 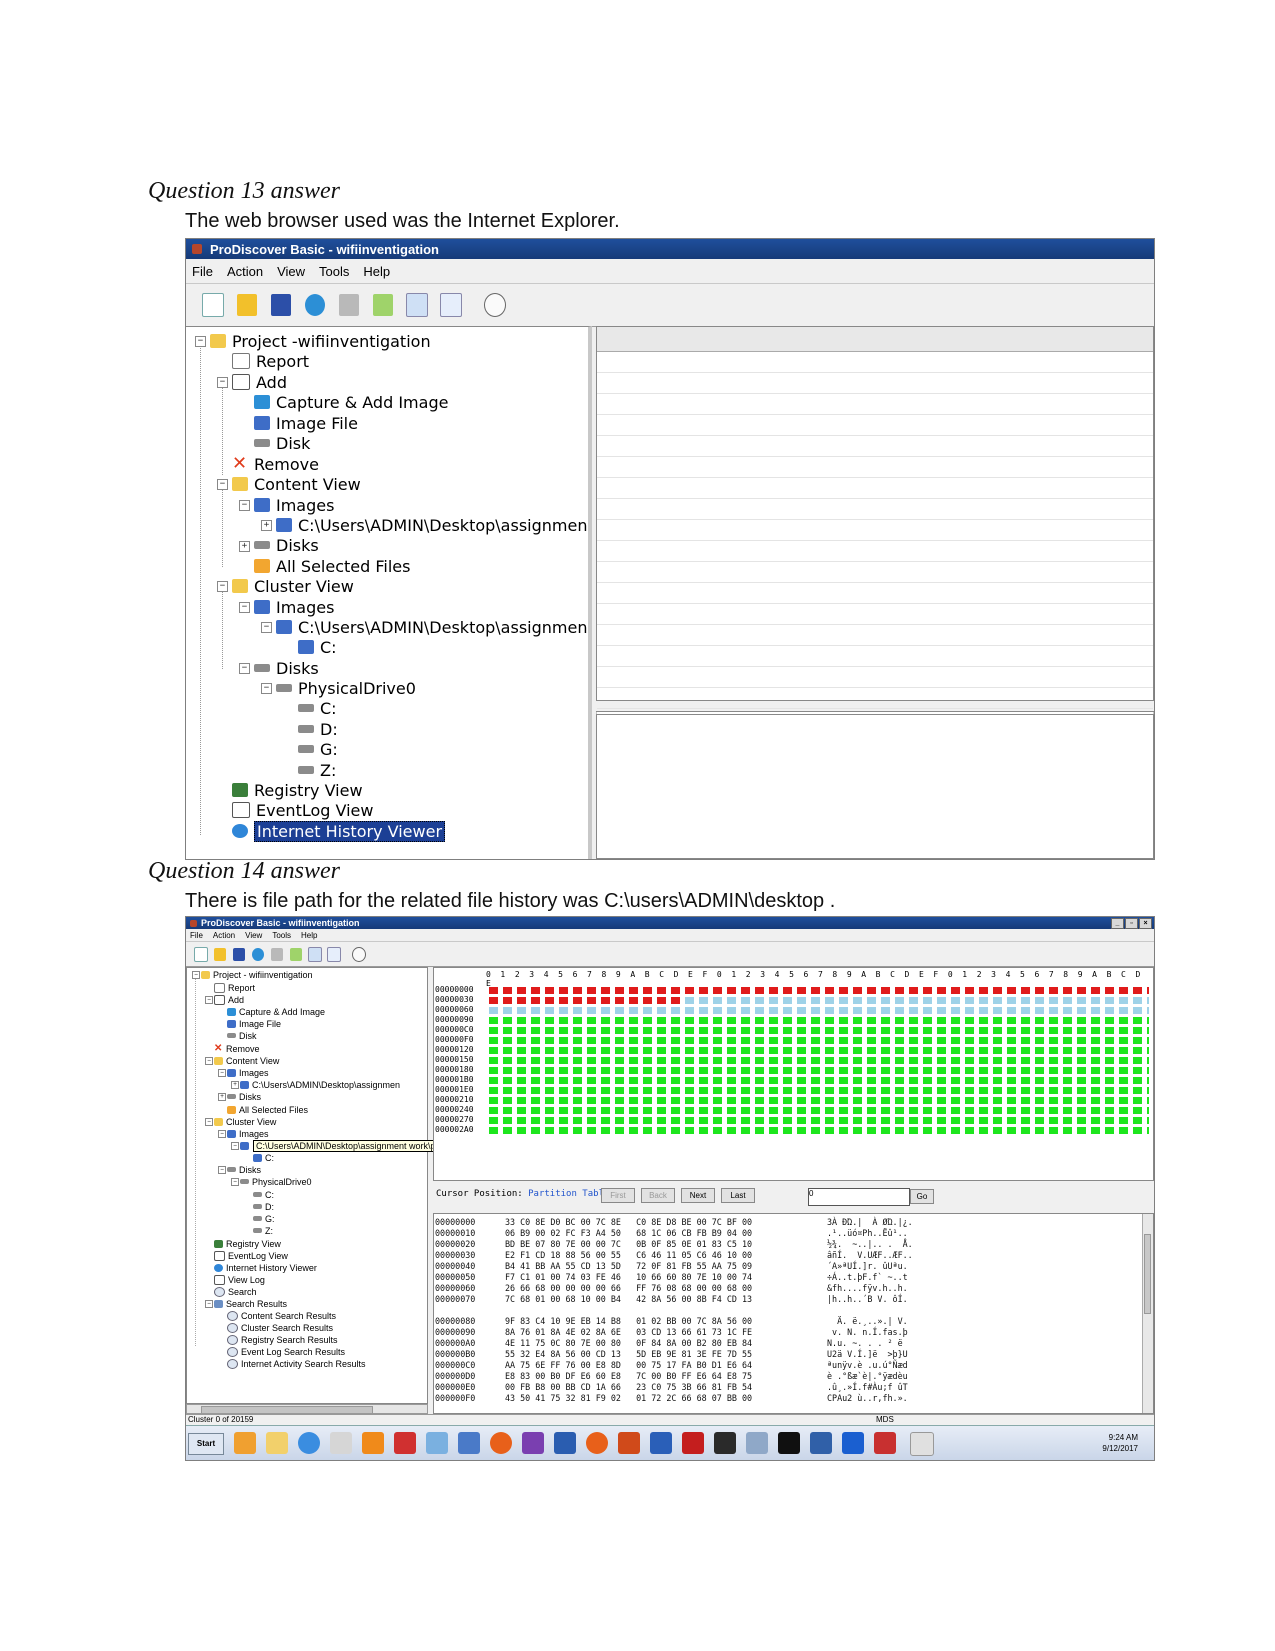 I want to click on tree-node-capture-add-image: Capture & Add Image, so click(x=276, y=1011).